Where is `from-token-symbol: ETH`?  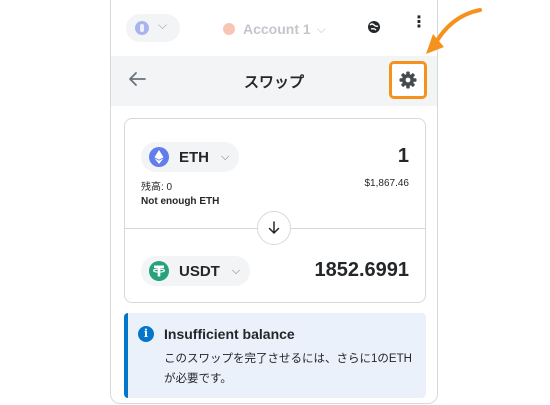
from-token-symbol: ETH is located at coordinates (194, 157).